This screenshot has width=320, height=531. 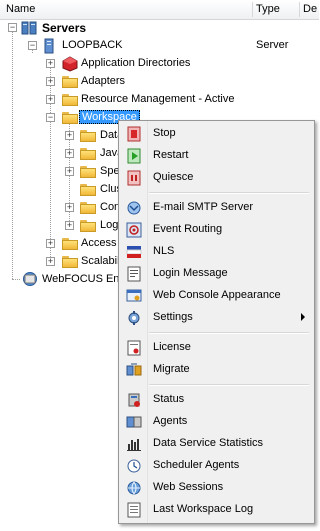 I want to click on server-icon, so click(x=49, y=46).